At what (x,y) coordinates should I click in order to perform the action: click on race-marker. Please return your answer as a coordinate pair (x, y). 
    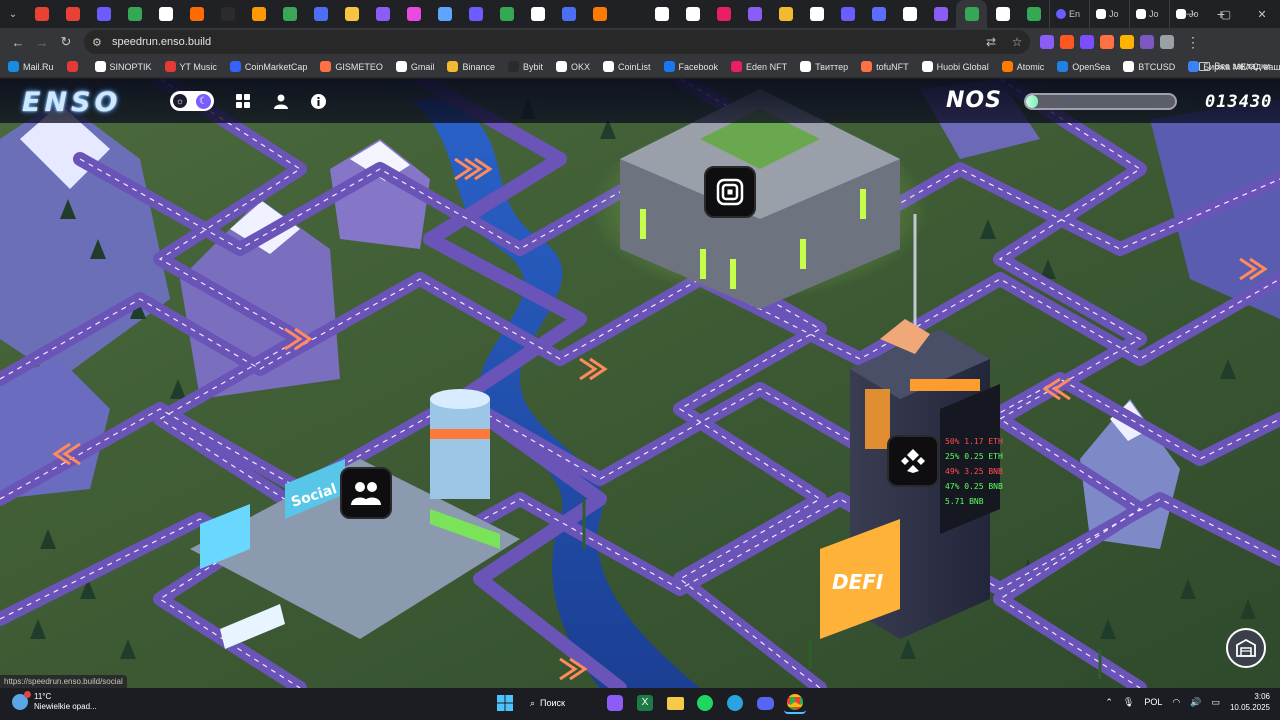
    Looking at the image, I should click on (913, 461).